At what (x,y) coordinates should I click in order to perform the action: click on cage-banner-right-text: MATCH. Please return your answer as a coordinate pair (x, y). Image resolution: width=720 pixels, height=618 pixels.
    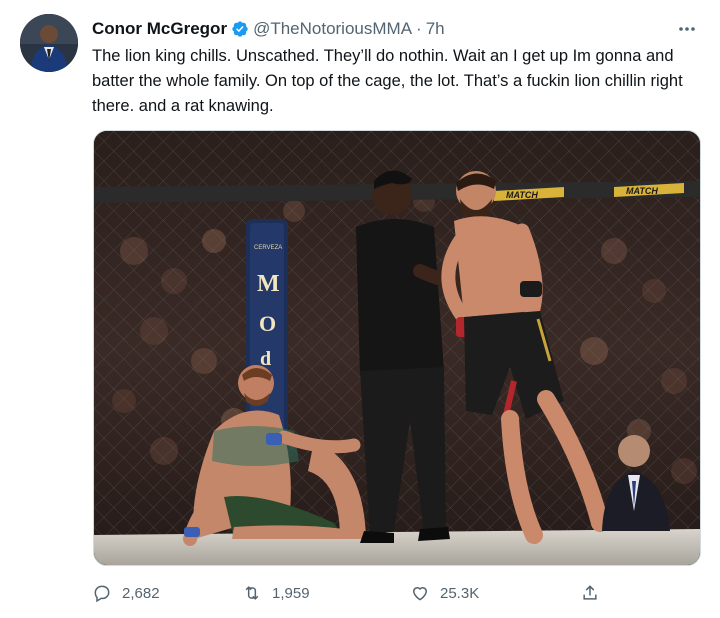
    Looking at the image, I should click on (642, 191).